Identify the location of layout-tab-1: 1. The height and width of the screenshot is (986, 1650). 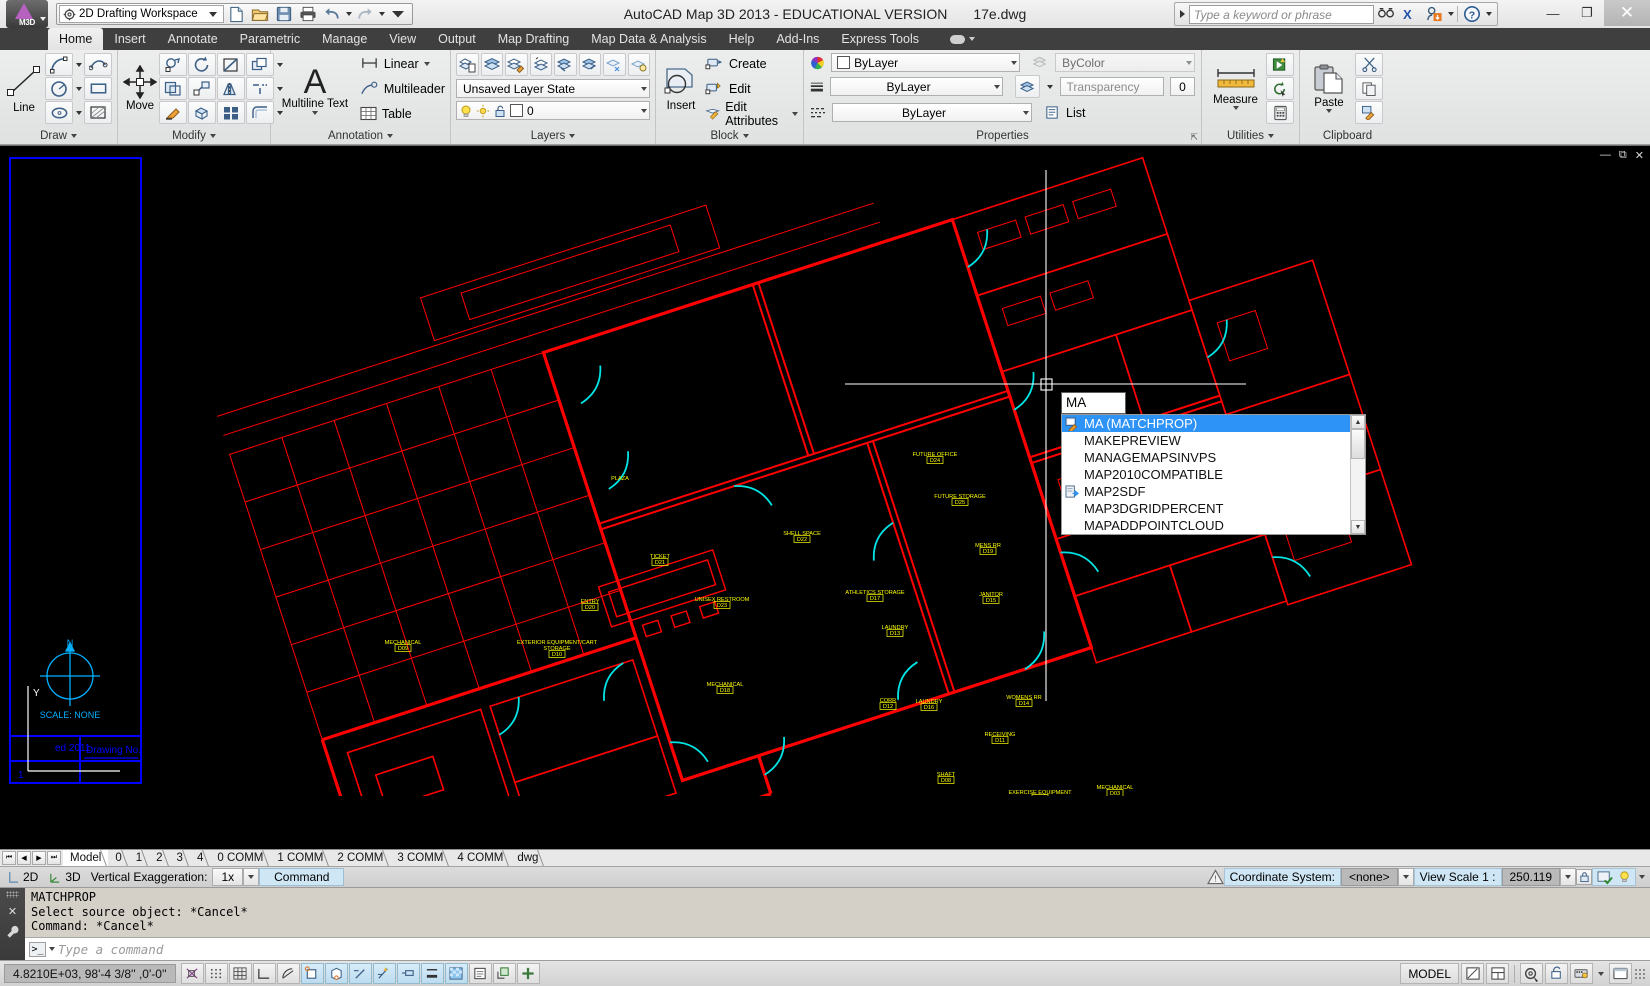
(143, 858).